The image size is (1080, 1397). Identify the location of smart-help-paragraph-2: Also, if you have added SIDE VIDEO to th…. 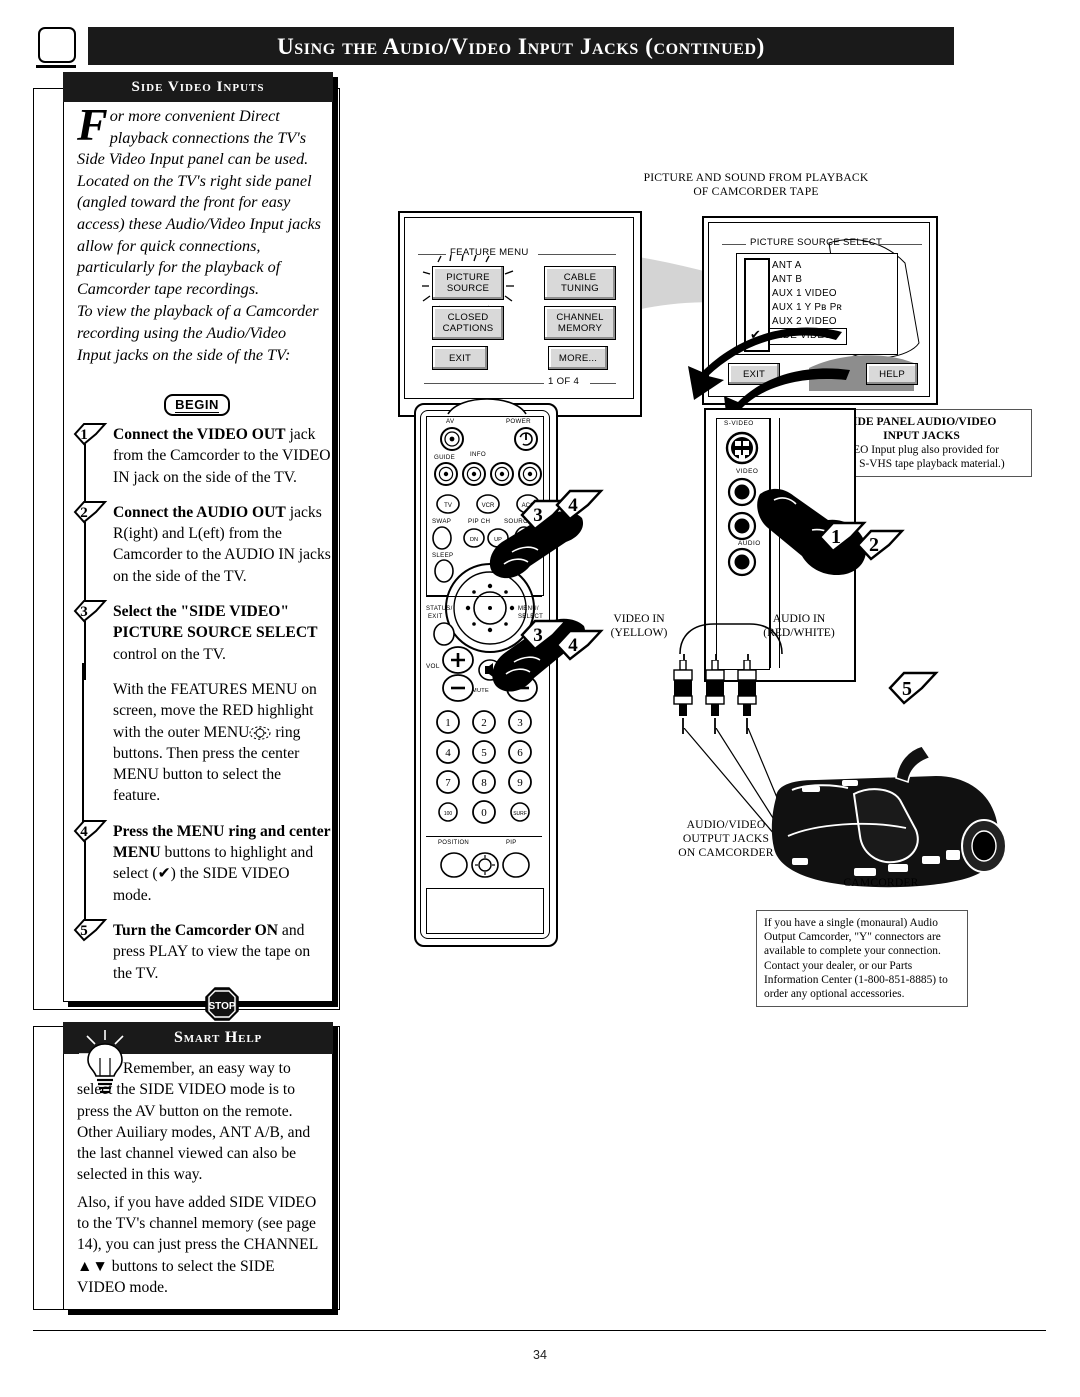
(197, 1244).